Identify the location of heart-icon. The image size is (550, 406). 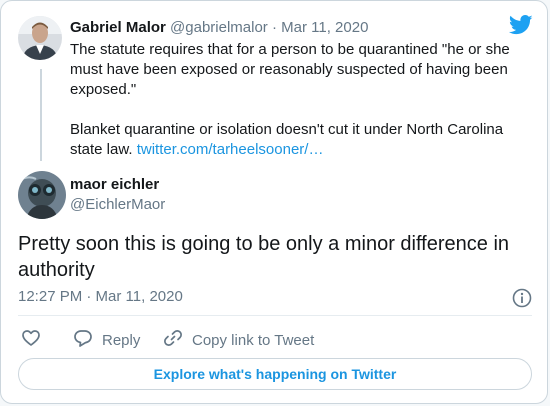
(31, 340).